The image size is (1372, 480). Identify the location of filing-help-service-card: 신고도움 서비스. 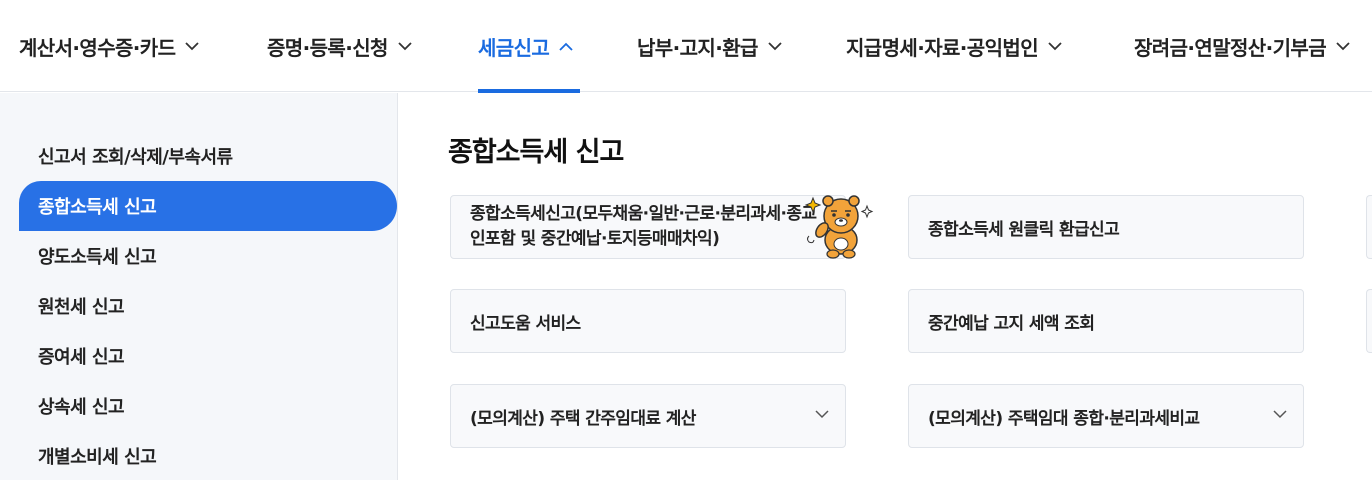
(648, 321).